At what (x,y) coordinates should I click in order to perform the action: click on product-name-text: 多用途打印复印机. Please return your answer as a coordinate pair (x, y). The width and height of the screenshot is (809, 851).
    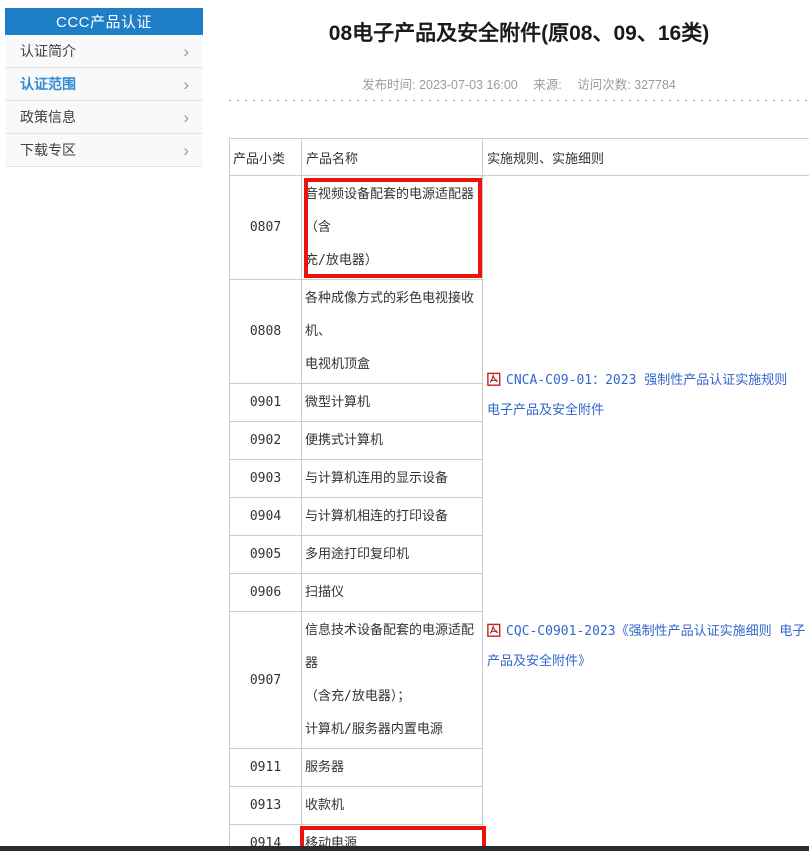
    Looking at the image, I should click on (357, 554).